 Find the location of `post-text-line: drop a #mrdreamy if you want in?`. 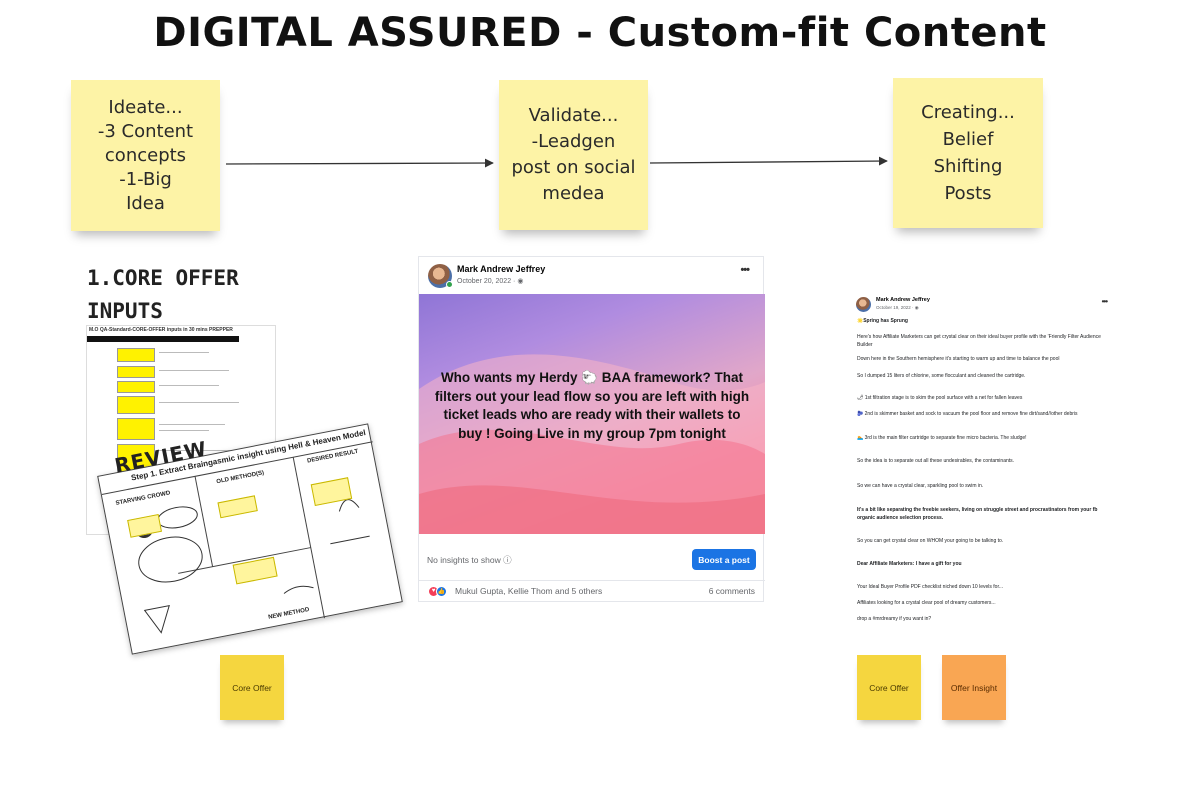

post-text-line: drop a #mrdreamy if you want in? is located at coordinates (894, 619).